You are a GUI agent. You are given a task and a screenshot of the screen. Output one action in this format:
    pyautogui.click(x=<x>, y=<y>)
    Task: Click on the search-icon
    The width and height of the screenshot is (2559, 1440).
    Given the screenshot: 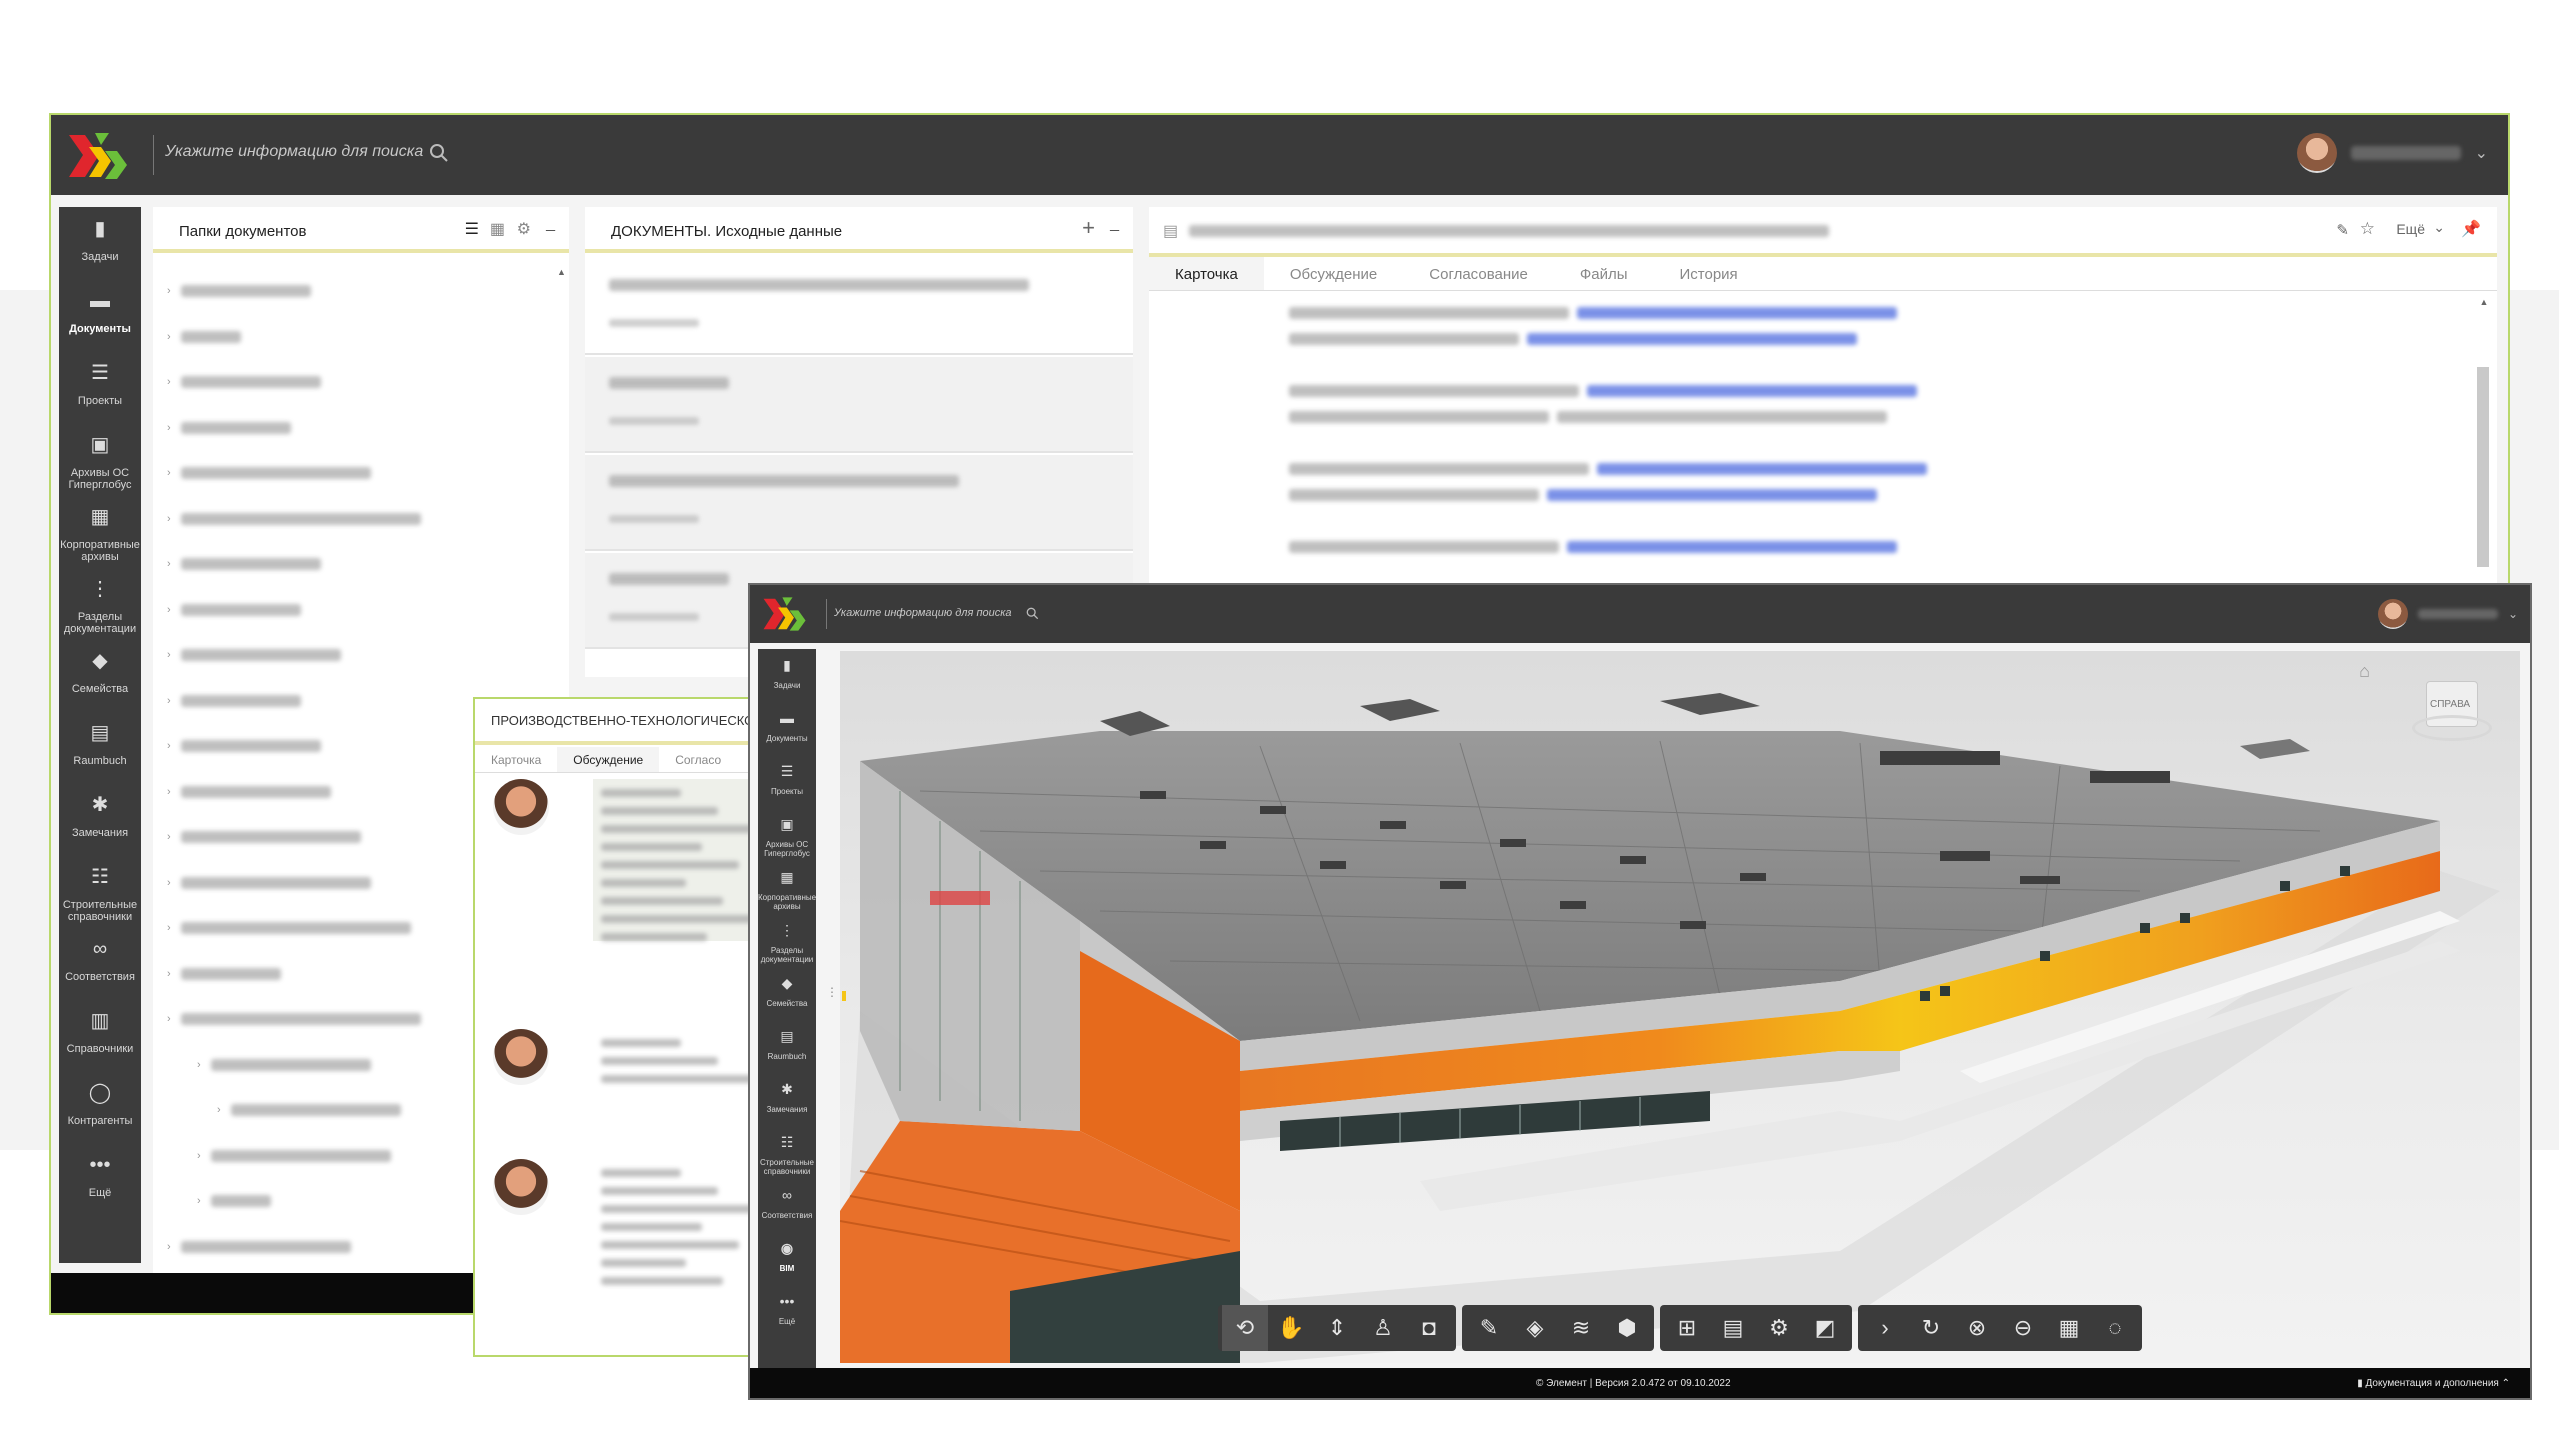 What is the action you would take?
    pyautogui.click(x=1032, y=613)
    